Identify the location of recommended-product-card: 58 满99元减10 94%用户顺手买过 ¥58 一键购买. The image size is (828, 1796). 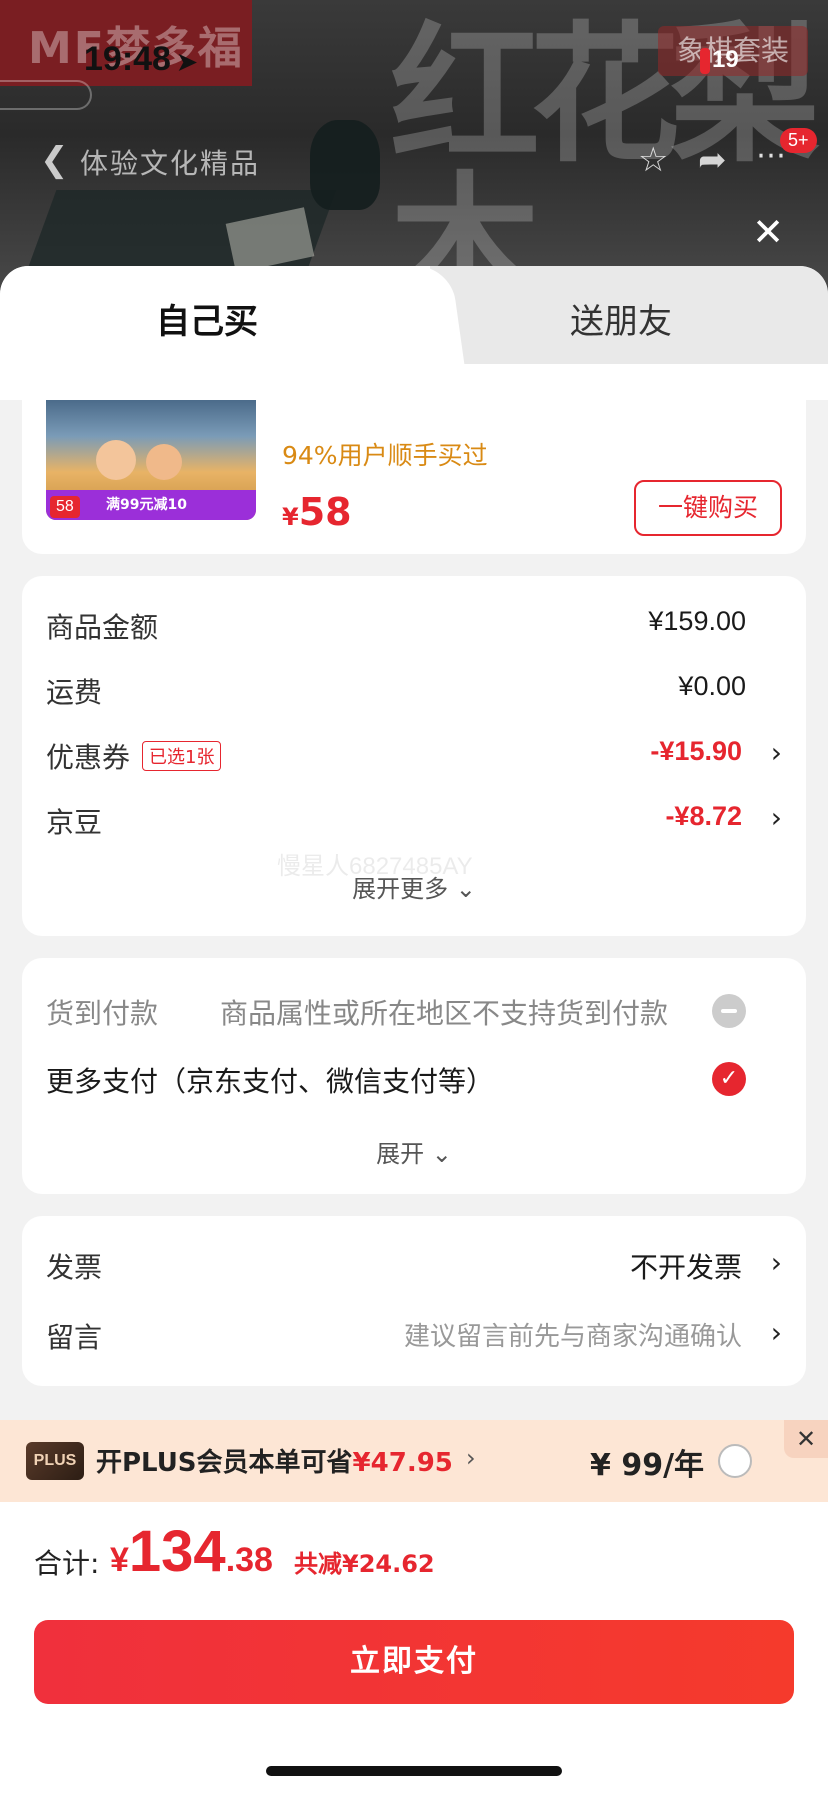
(414, 477).